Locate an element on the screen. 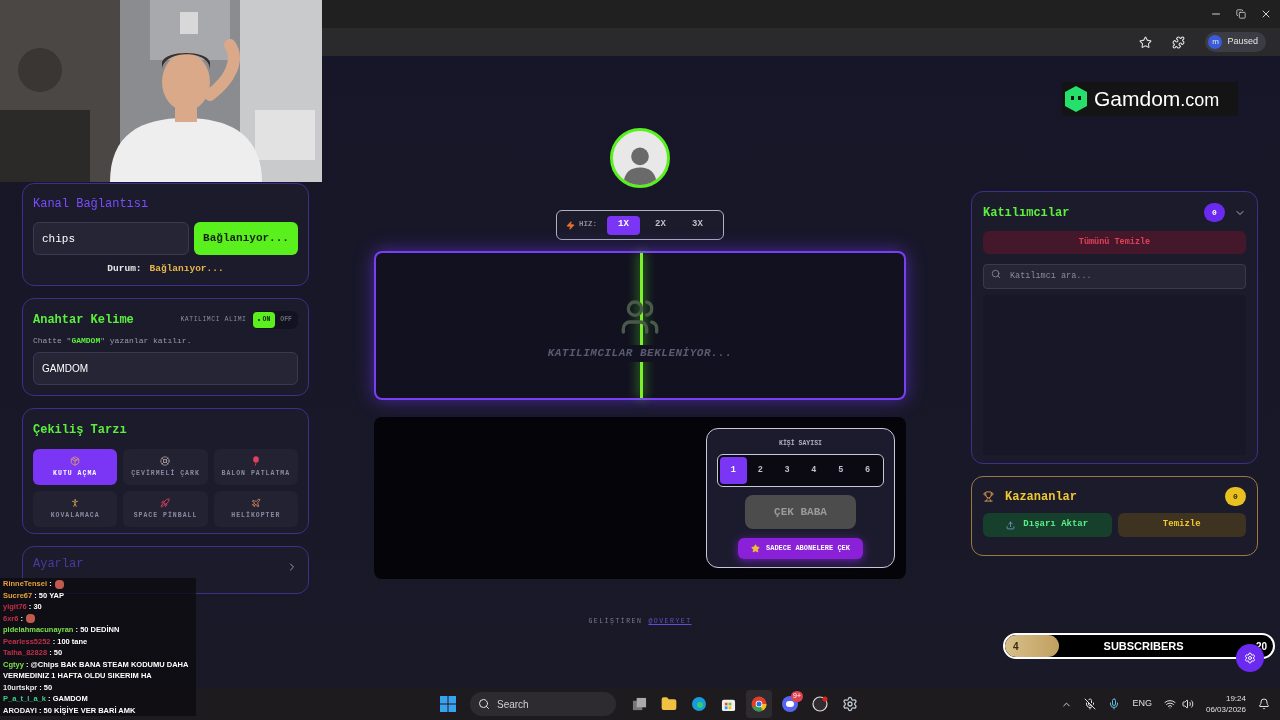 The width and height of the screenshot is (1280, 720). speed-option: 2X is located at coordinates (660, 225).